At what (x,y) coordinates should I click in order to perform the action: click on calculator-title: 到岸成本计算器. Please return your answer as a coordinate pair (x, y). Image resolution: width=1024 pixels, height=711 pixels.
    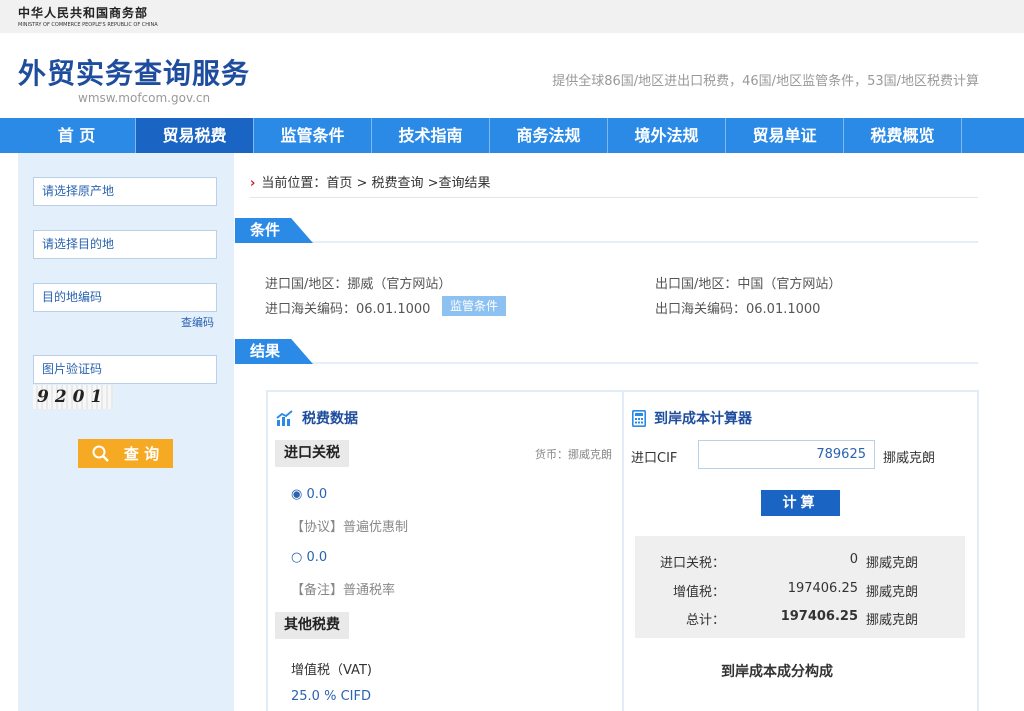
    Looking at the image, I should click on (692, 418).